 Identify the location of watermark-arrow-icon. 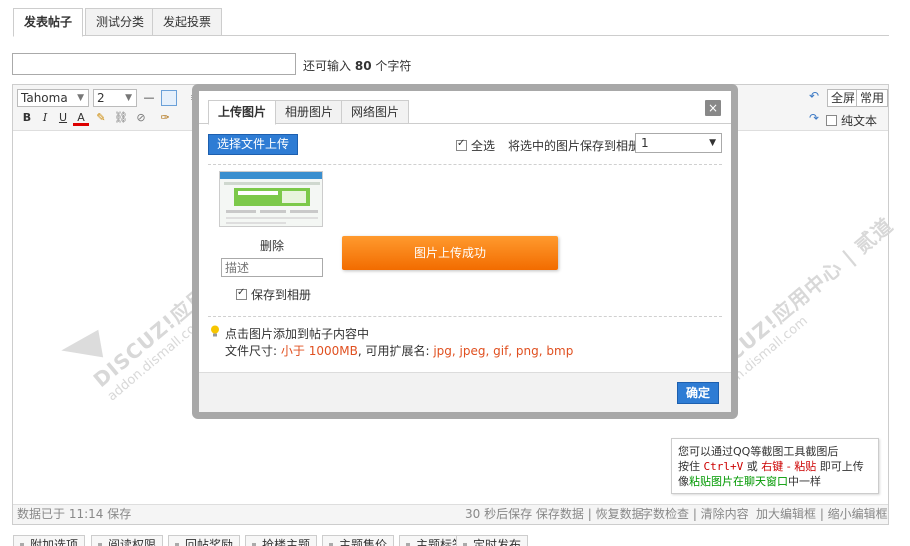
(81, 347).